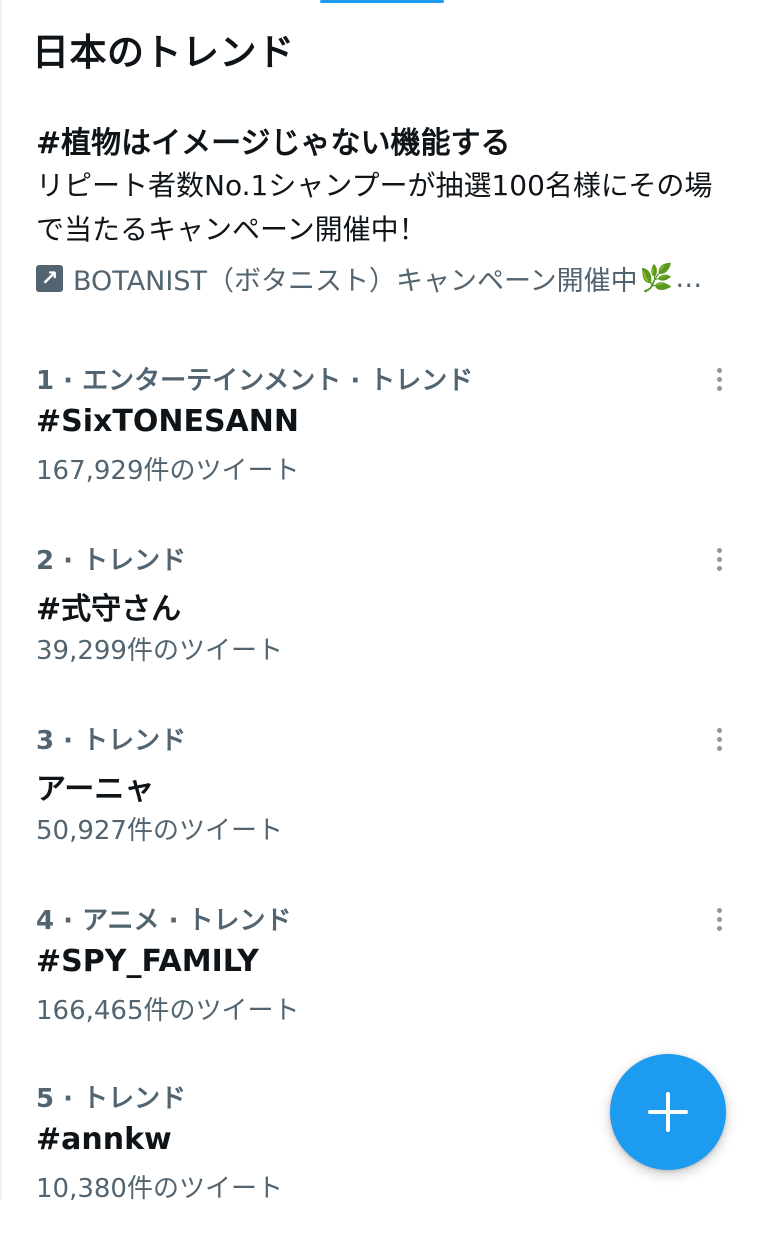 This screenshot has width=759, height=1258. I want to click on trend-meta: 4 · アニメ · トレンド, so click(164, 921).